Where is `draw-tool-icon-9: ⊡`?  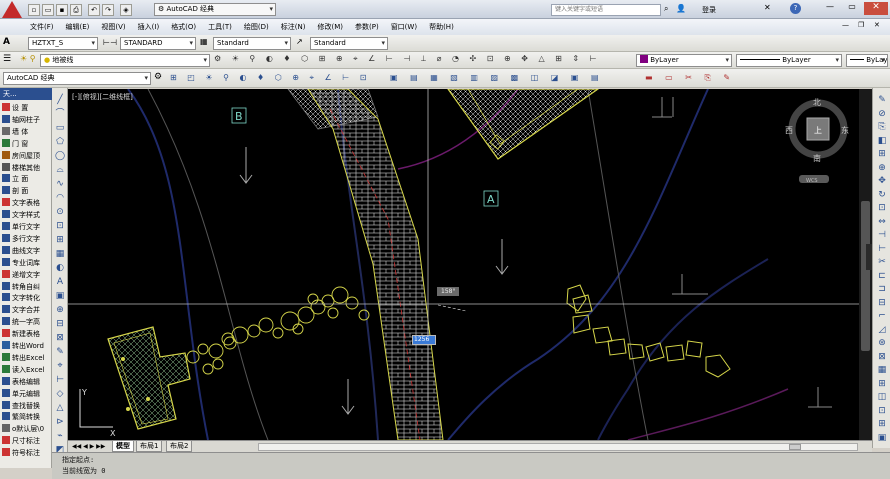 draw-tool-icon-9: ⊡ is located at coordinates (60, 226).